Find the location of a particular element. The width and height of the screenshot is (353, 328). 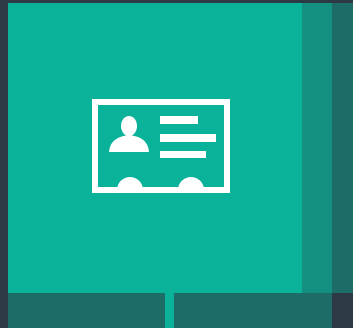

bottom-tile-left is located at coordinates (86, 310).